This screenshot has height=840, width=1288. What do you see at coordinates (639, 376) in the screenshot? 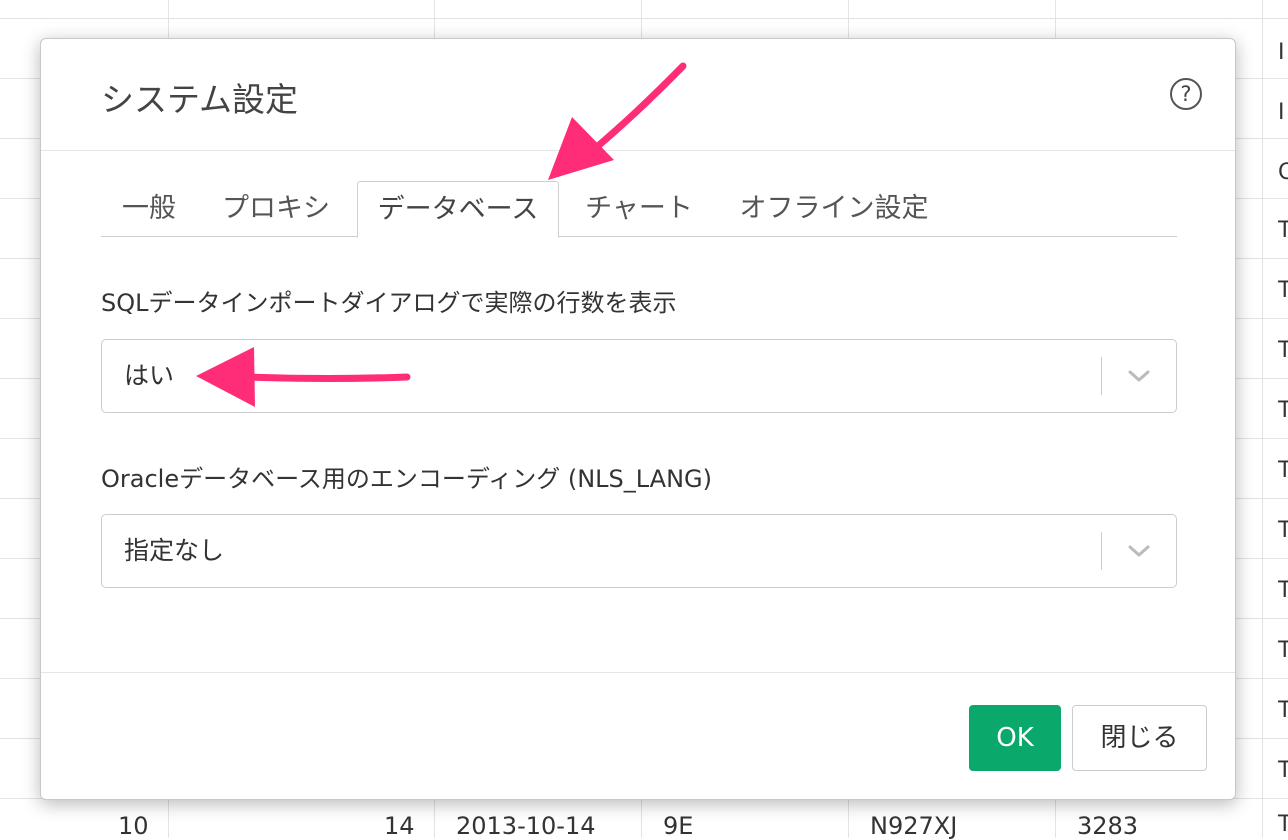
I see `show-row-count-select: はい` at bounding box center [639, 376].